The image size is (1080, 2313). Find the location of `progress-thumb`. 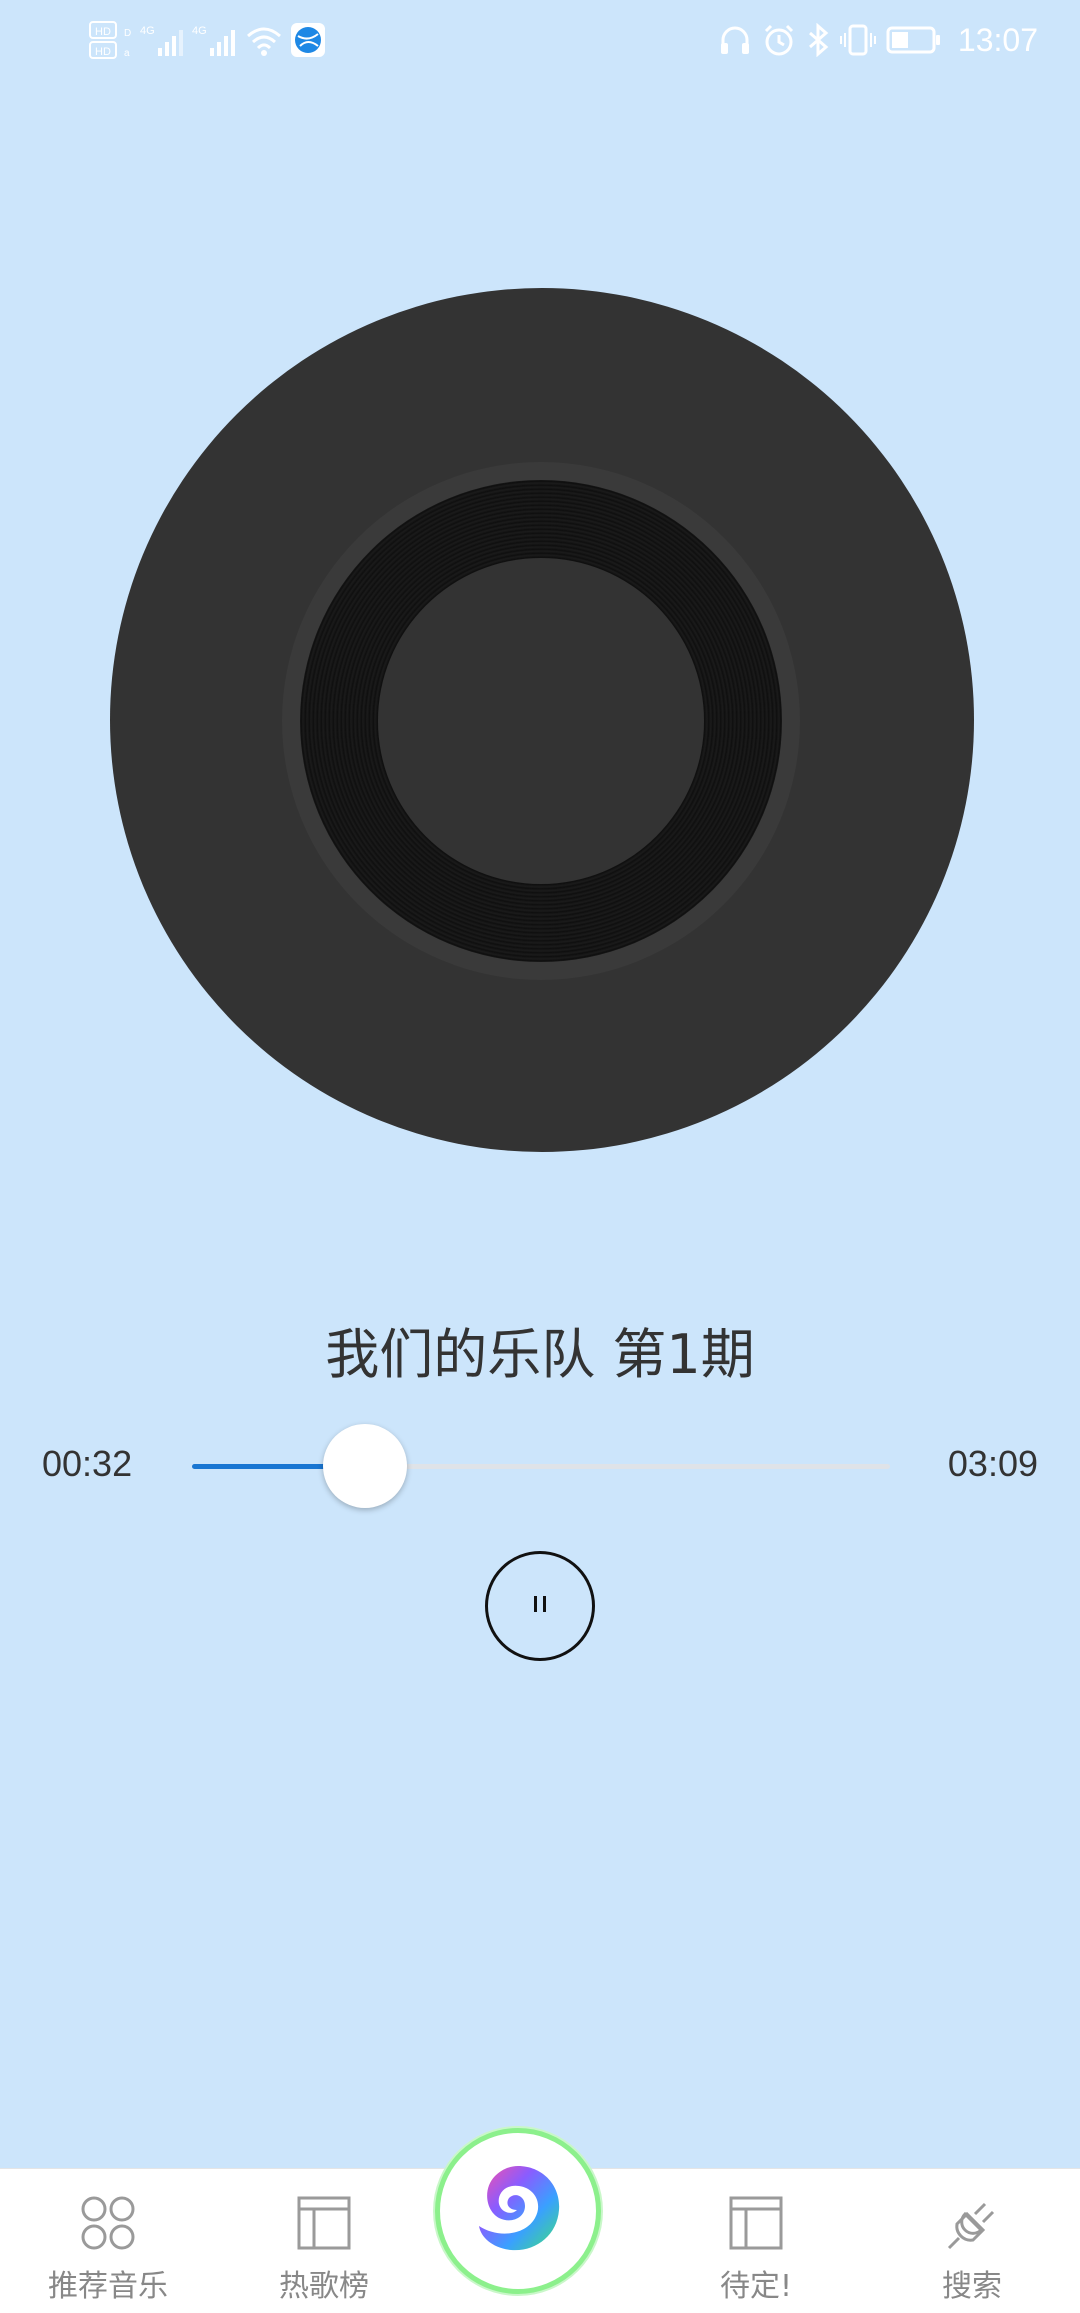

progress-thumb is located at coordinates (365, 1466).